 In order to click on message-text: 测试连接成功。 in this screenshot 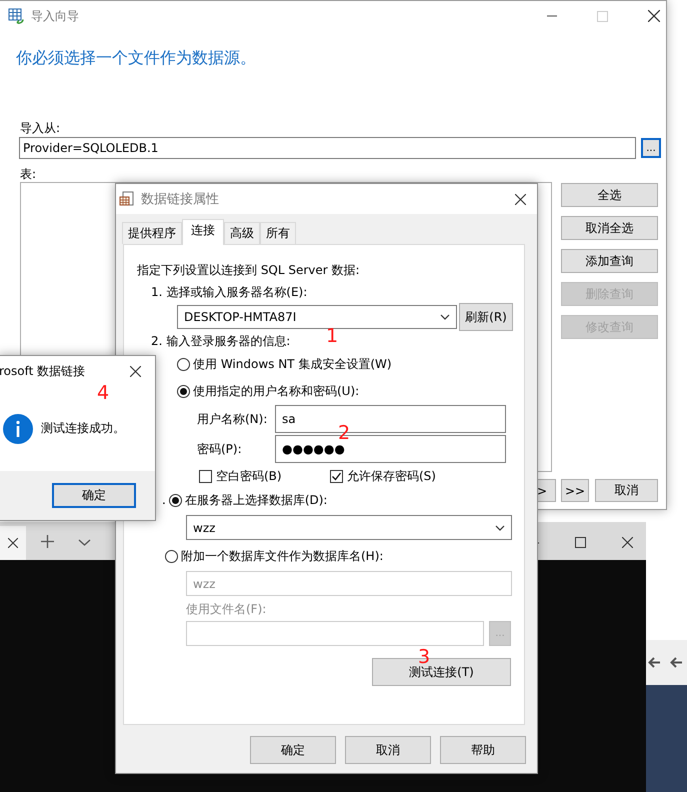, I will do `click(83, 428)`.